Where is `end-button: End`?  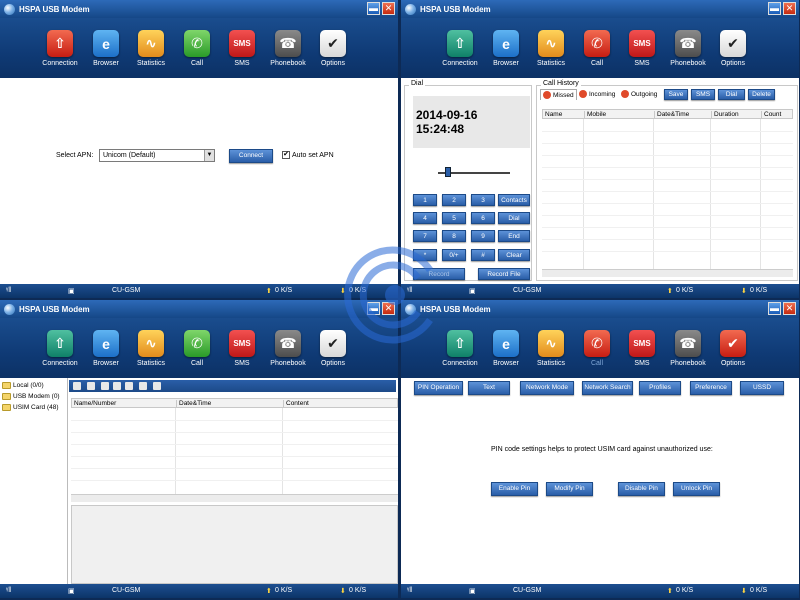 end-button: End is located at coordinates (514, 236).